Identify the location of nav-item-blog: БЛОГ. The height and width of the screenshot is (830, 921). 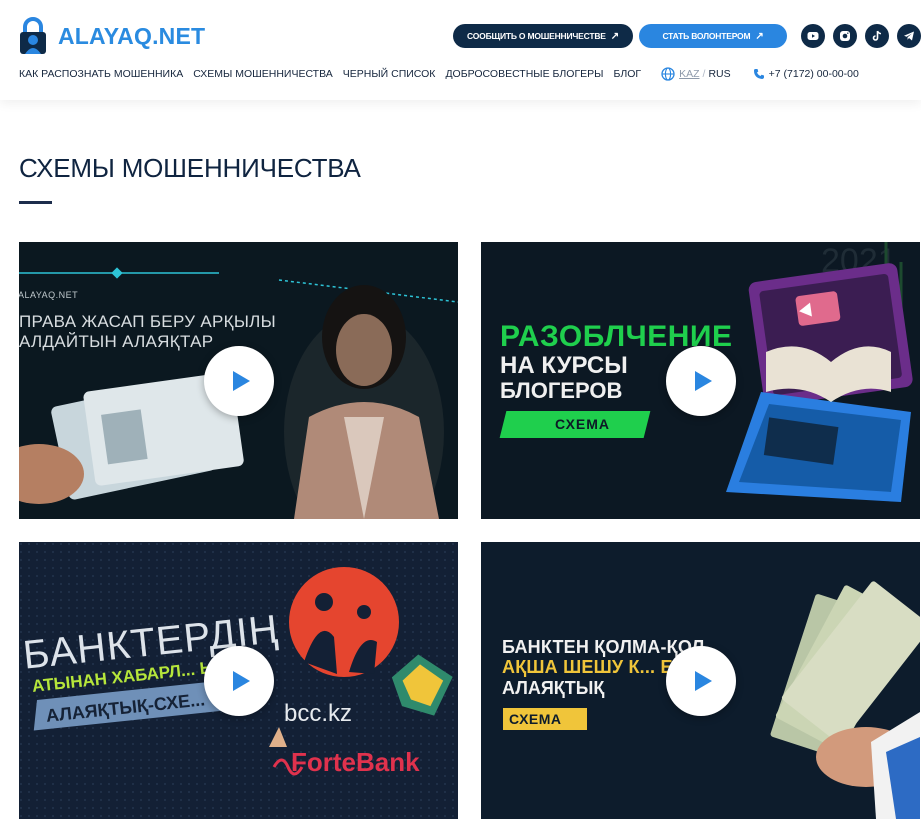
(627, 74).